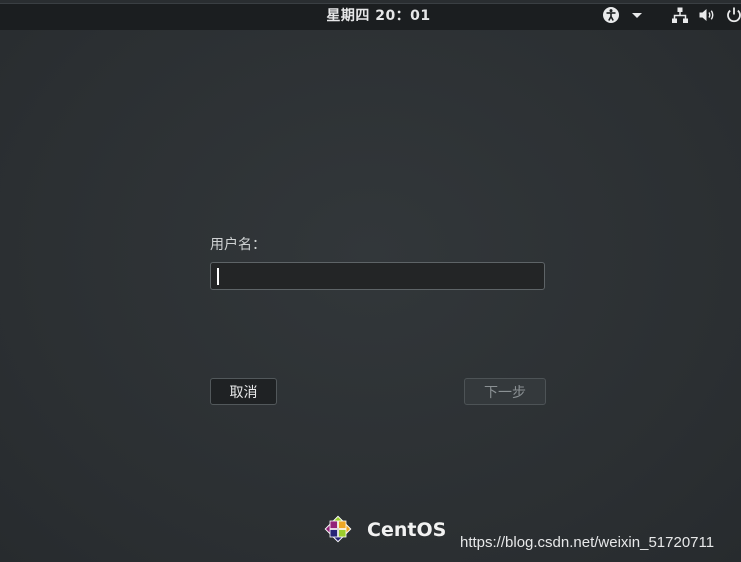 This screenshot has width=741, height=562. I want to click on top-bar: 星期四 20：01, so click(370, 15).